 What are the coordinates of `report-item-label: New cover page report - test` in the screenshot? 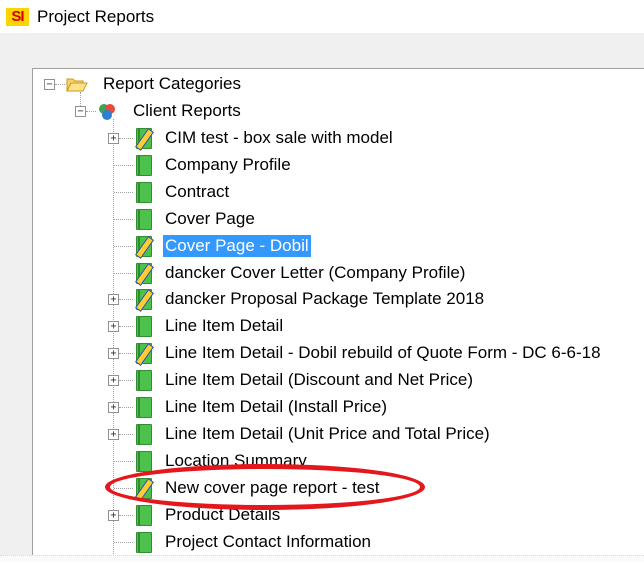 It's located at (272, 488).